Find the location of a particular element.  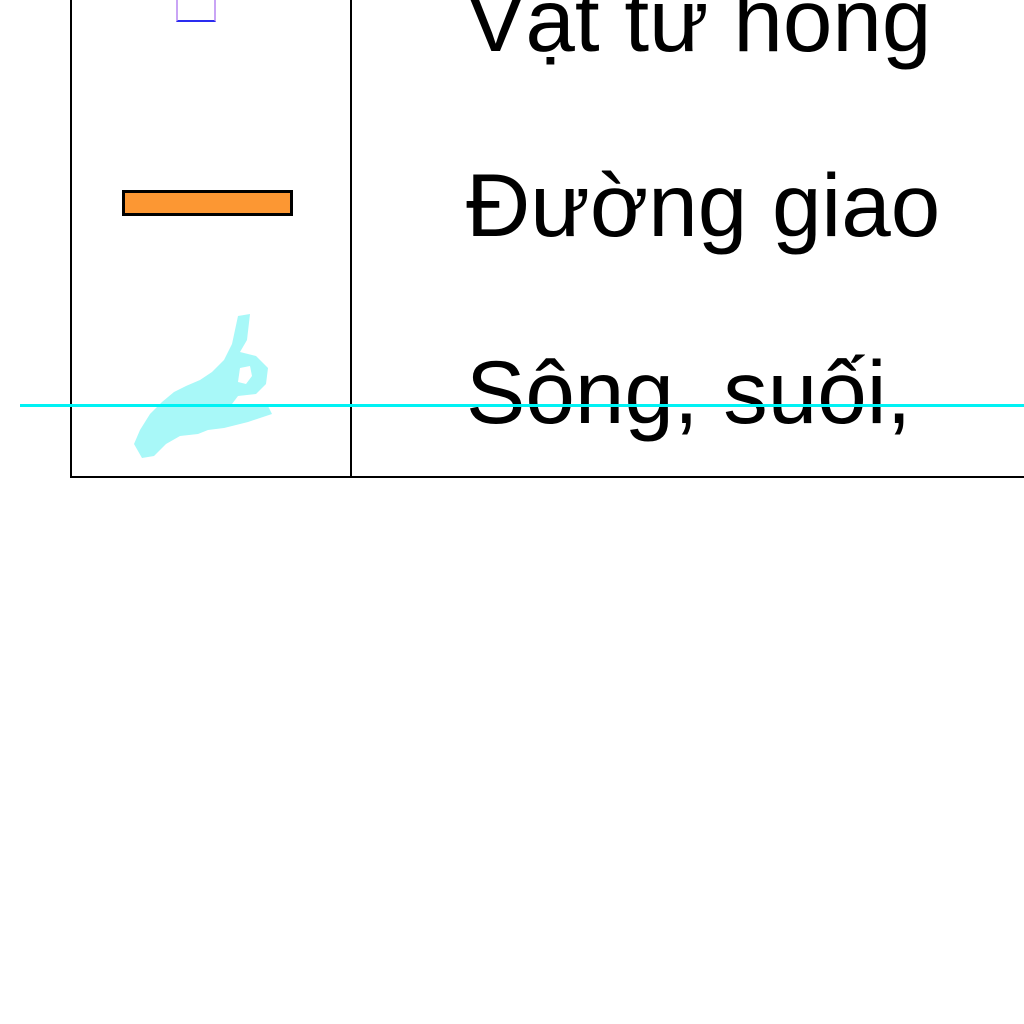

legend-label-rivers: Sông, suối, is located at coordinates (689, 392).